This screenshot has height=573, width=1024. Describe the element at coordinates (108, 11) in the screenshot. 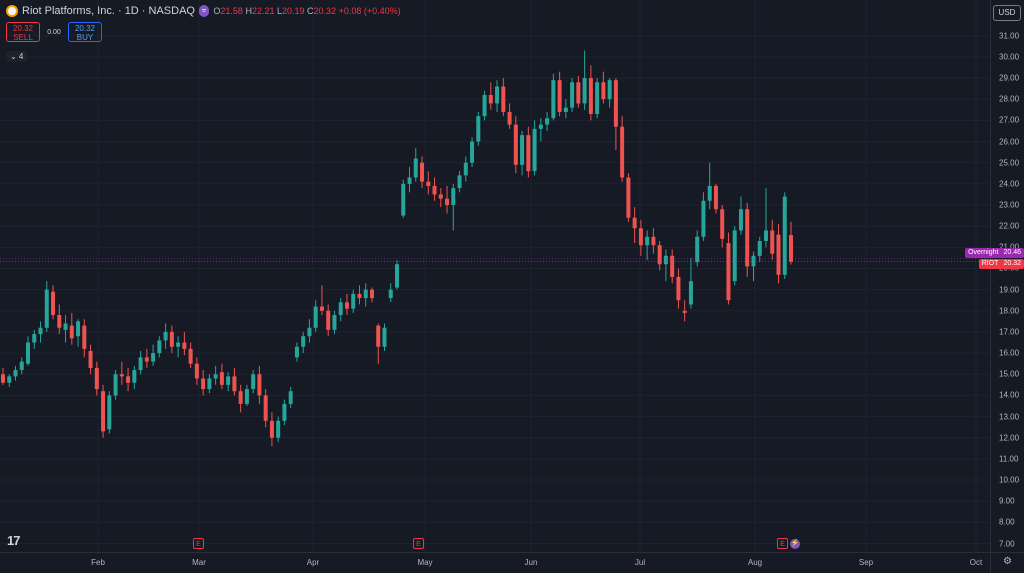

I see `symbol-title: Riot Platforms, Inc. · 1D · NASDAQ` at that location.